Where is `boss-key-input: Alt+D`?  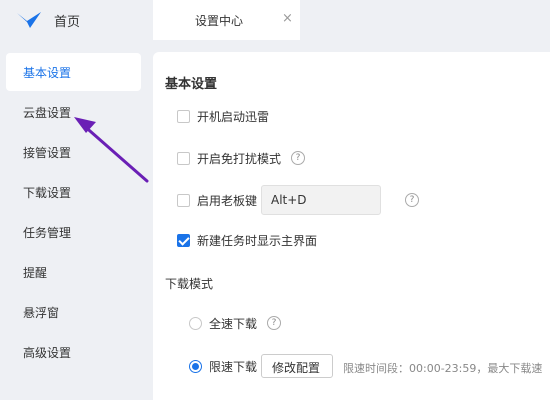 boss-key-input: Alt+D is located at coordinates (321, 200).